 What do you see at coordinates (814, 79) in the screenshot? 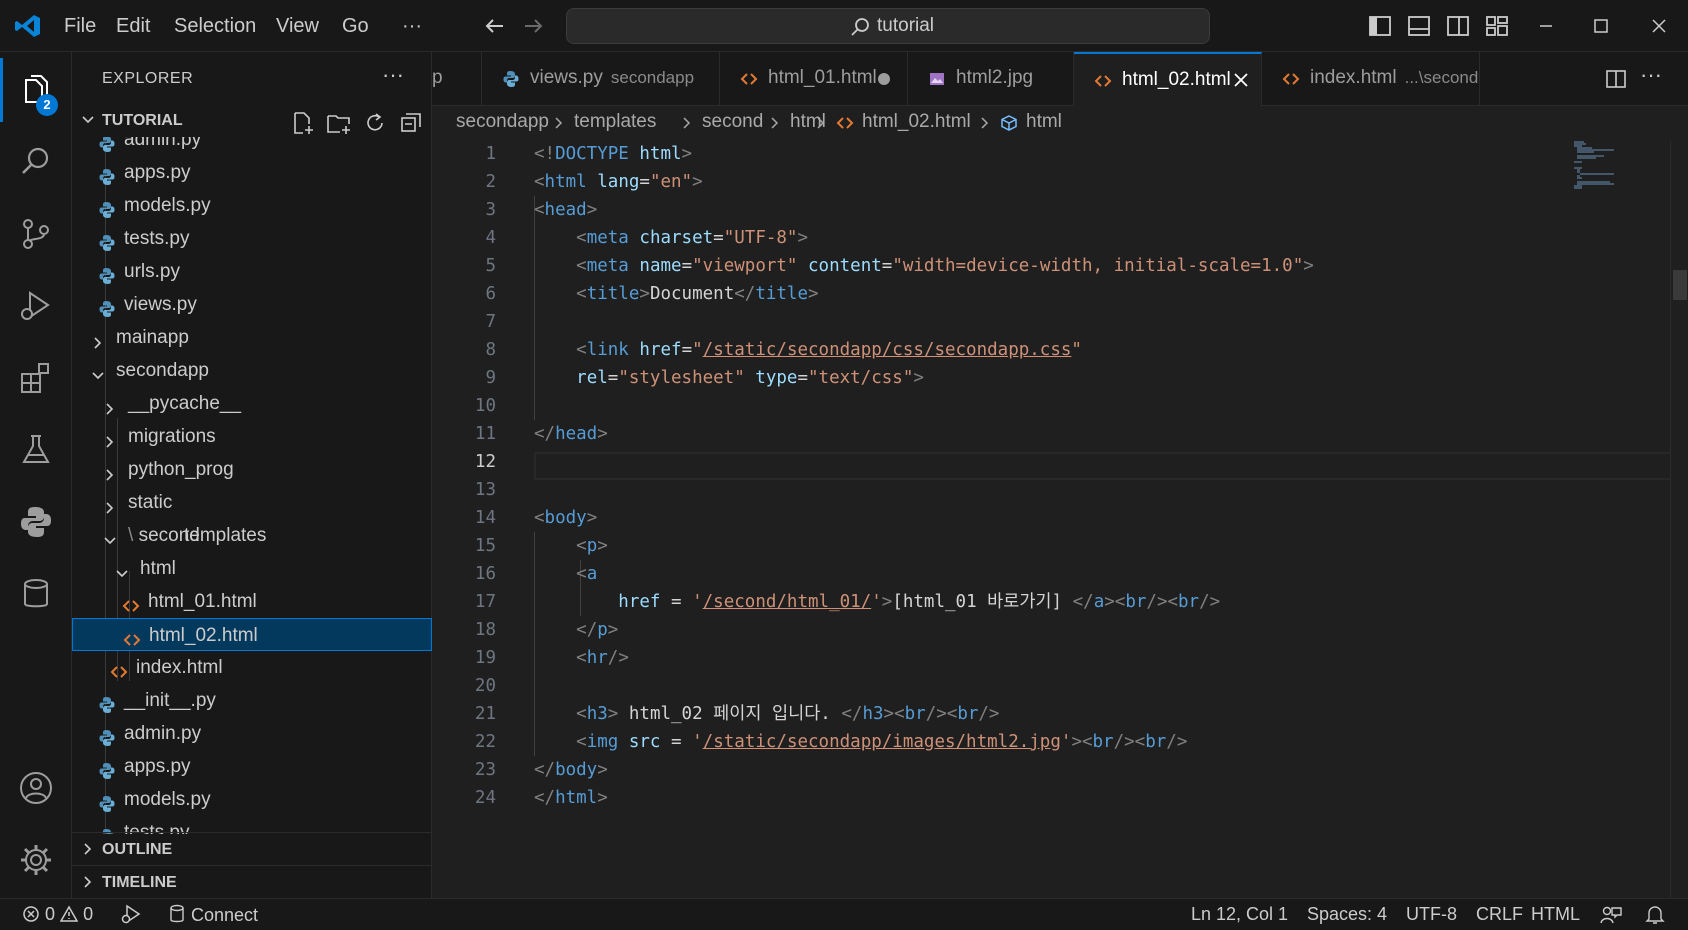
I see `tab-html-01-html: html_01.html` at bounding box center [814, 79].